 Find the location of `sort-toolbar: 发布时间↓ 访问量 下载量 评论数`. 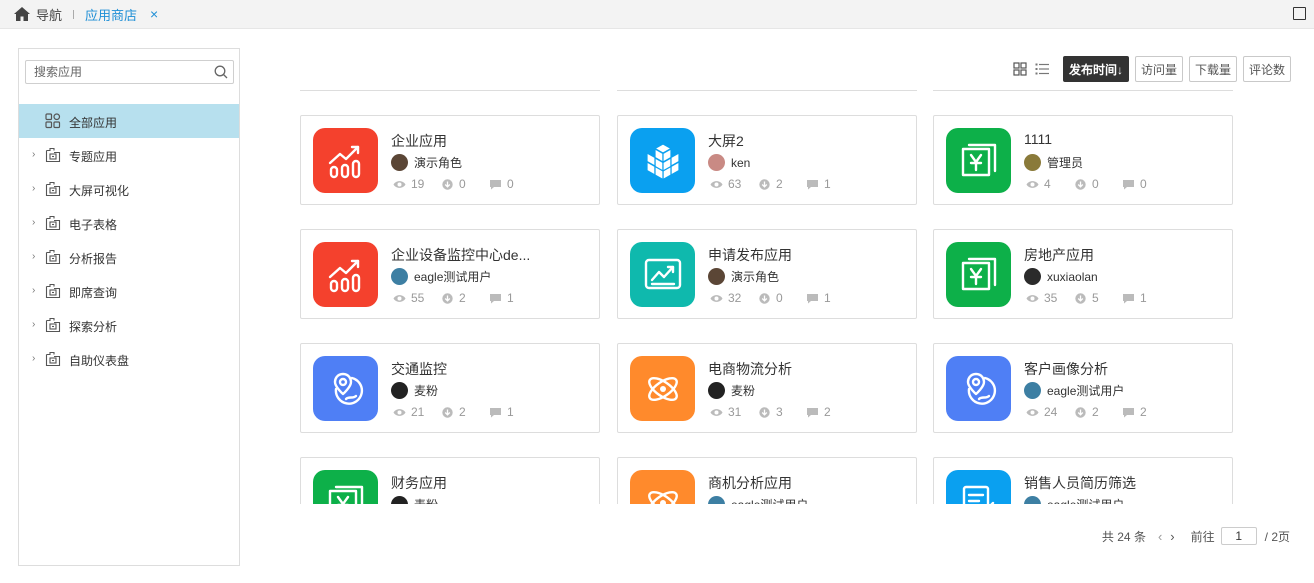

sort-toolbar: 发布时间↓ 访问量 下载量 评论数 is located at coordinates (1152, 69).